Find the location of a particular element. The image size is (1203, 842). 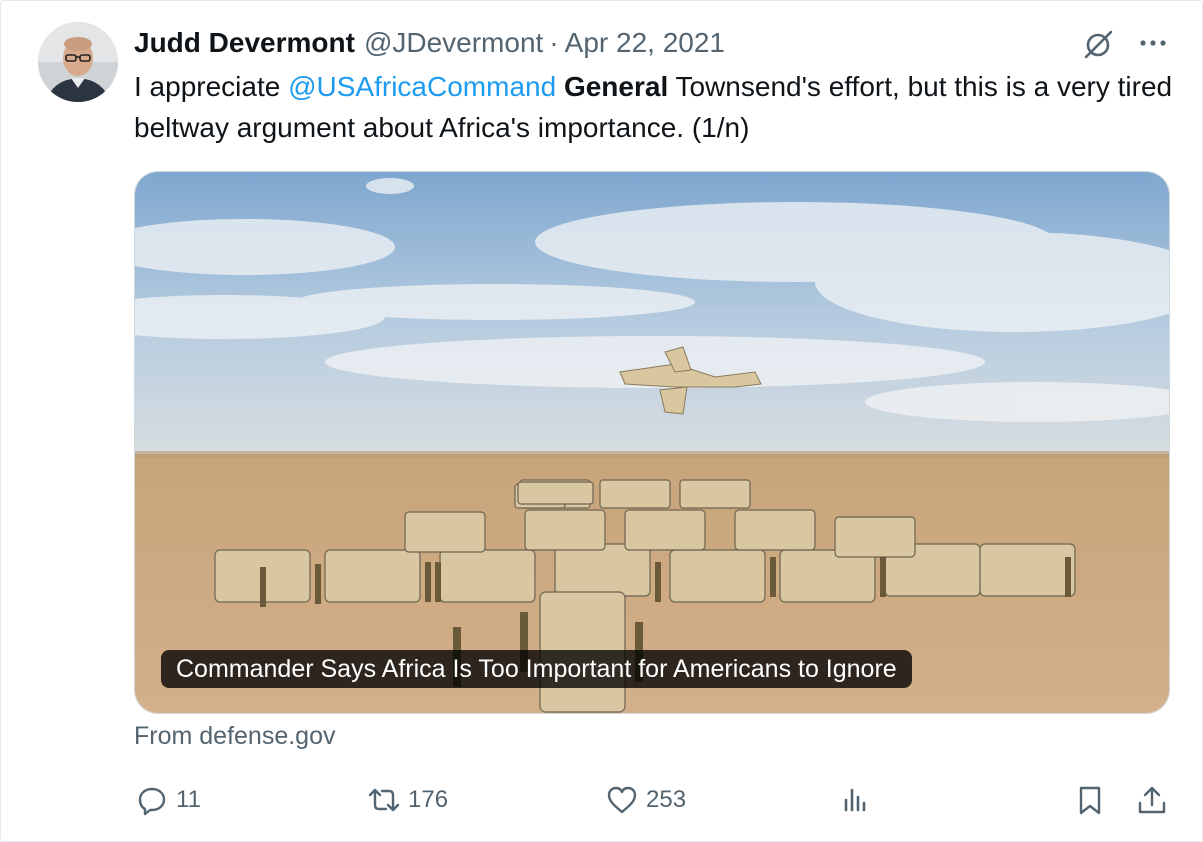

like-count: 253 is located at coordinates (666, 799).